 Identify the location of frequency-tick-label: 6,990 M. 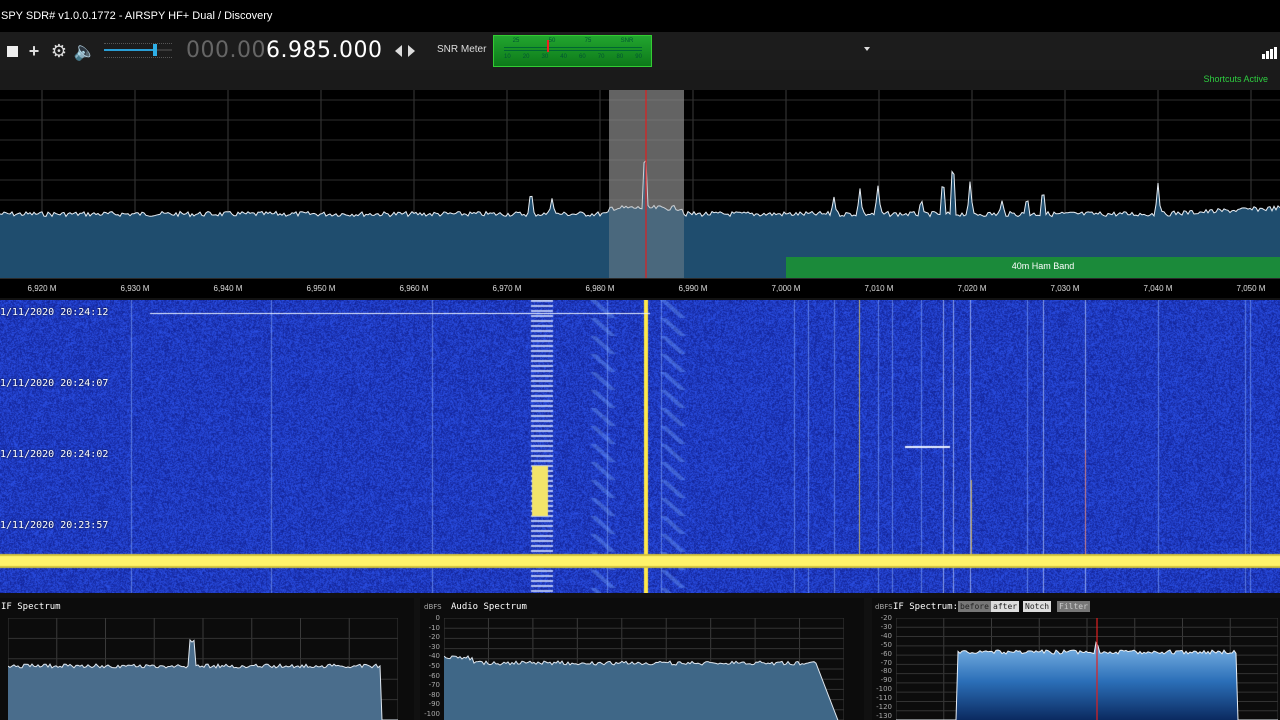
(693, 288).